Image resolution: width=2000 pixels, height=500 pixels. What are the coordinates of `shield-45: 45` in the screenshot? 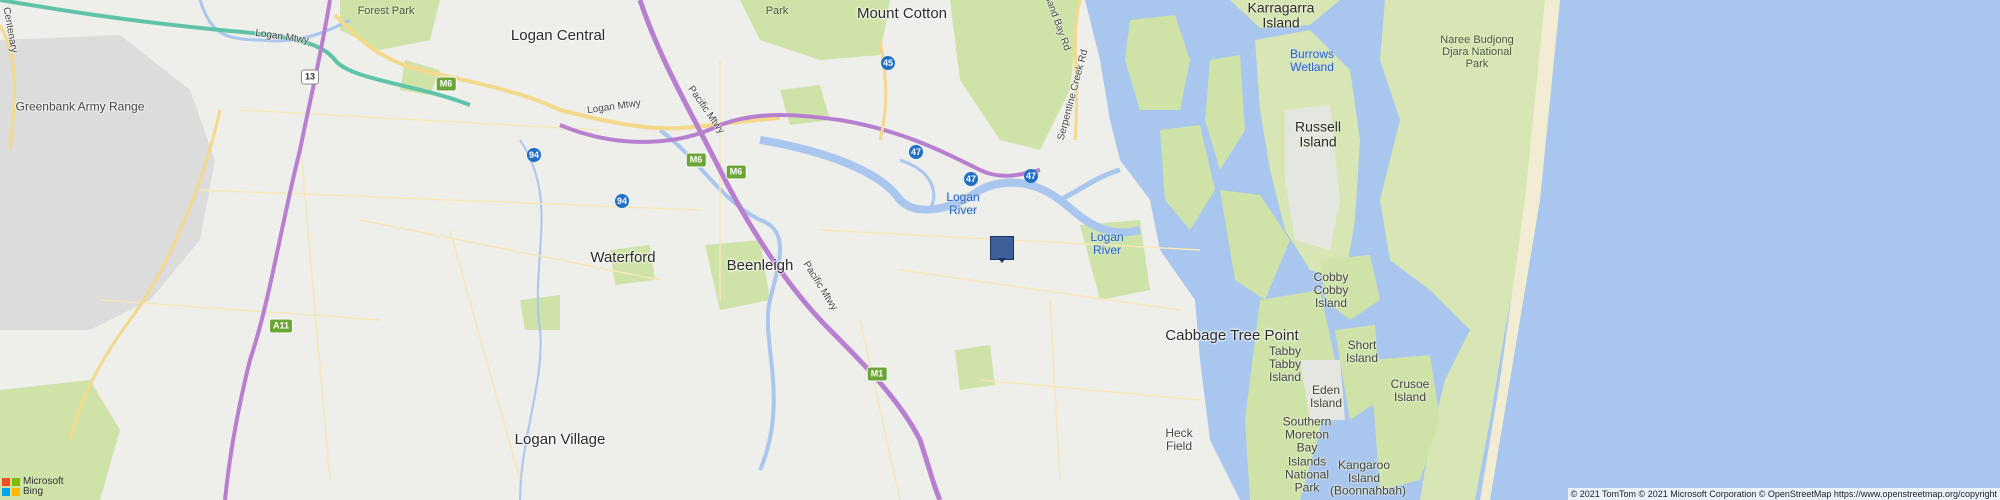 It's located at (888, 63).